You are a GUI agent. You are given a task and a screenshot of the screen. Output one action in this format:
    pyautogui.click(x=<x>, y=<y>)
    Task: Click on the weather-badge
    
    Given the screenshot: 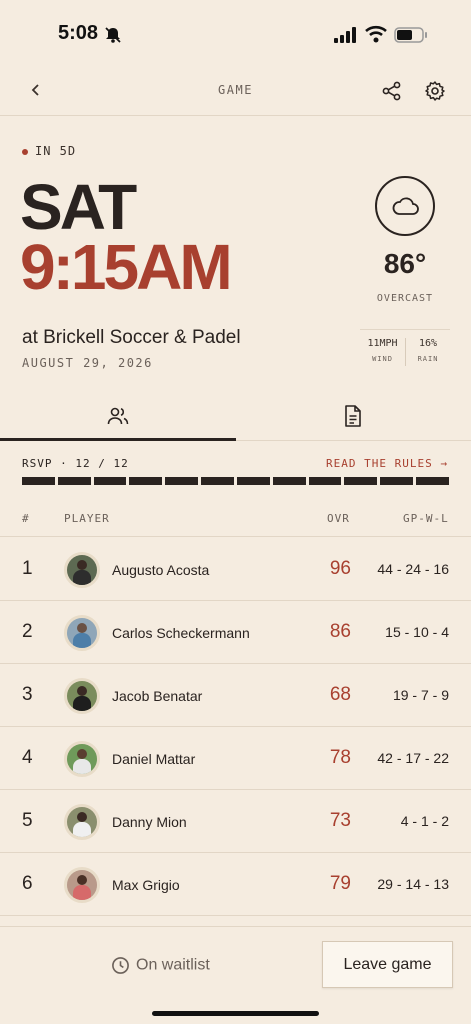 What is the action you would take?
    pyautogui.click(x=405, y=206)
    